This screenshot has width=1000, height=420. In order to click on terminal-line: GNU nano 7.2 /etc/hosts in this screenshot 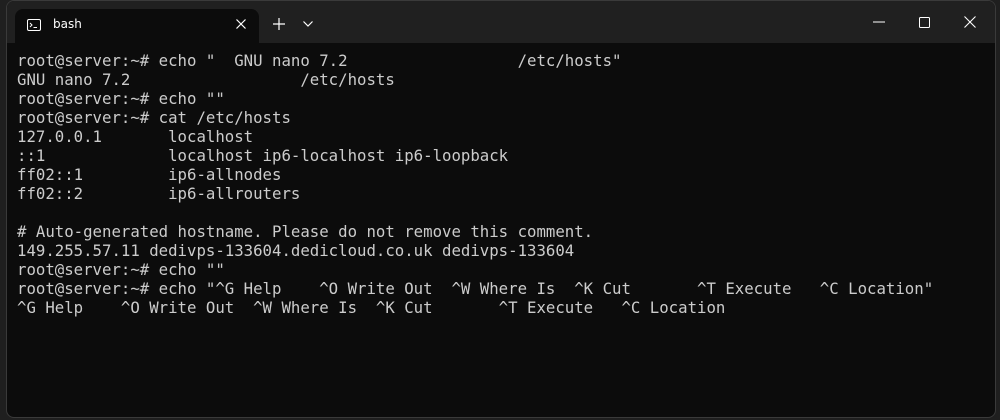, I will do `click(206, 79)`.